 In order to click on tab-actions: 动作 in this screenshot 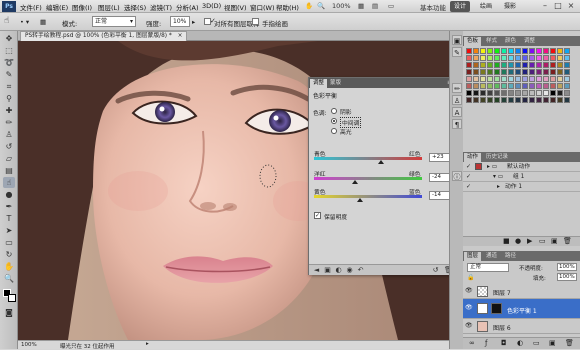, I will do `click(473, 157)`.